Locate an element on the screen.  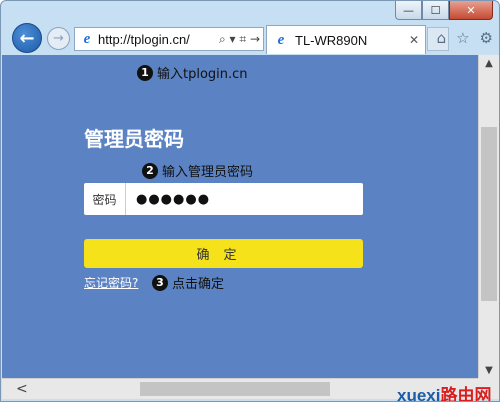
password-input: ●●●●●● is located at coordinates (168, 199).